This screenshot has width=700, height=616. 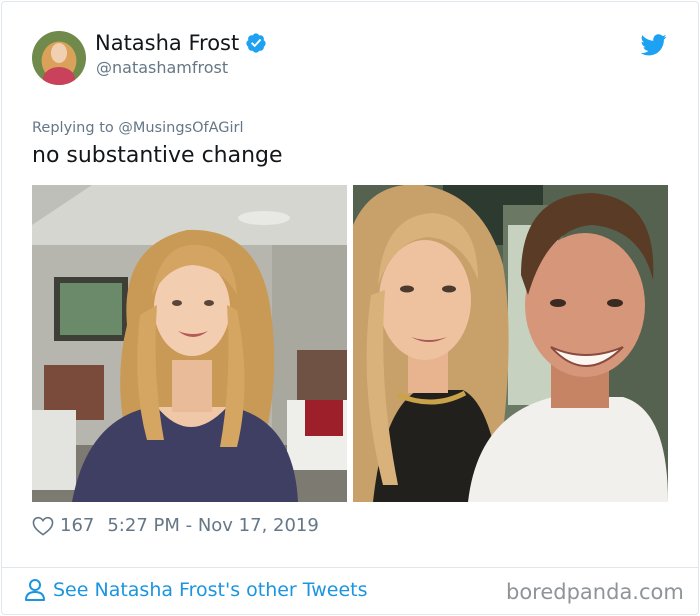 I want to click on replying-mention-link: @MusingsOfAGirl, so click(x=180, y=128).